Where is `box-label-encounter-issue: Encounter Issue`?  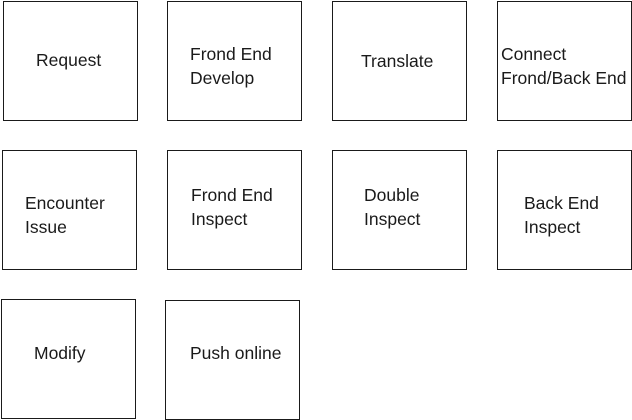
box-label-encounter-issue: Encounter Issue is located at coordinates (65, 215).